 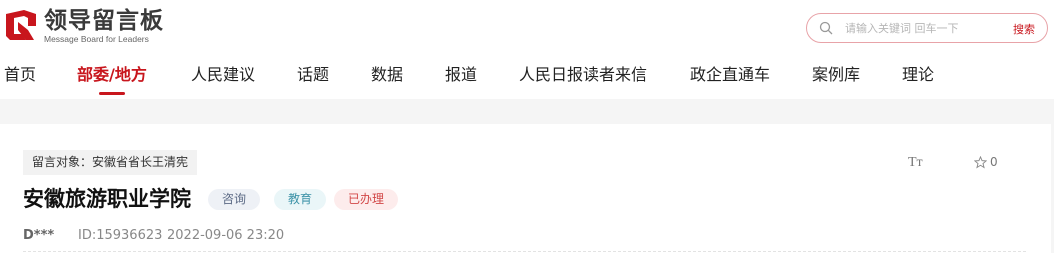 What do you see at coordinates (920, 28) in the screenshot?
I see `search-input` at bounding box center [920, 28].